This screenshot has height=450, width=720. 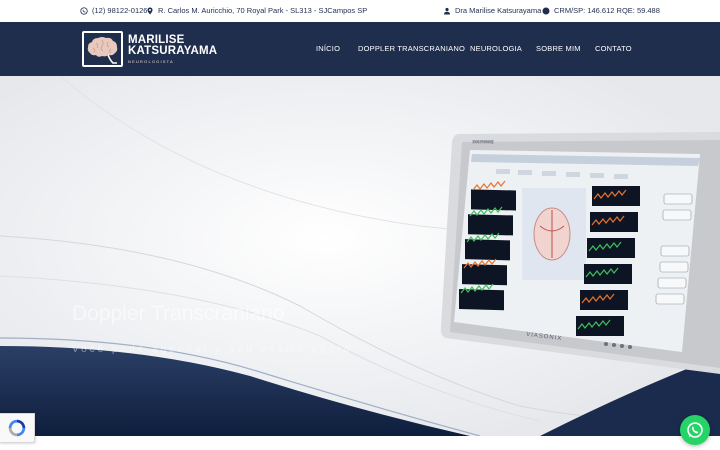 I want to click on site-logo: MARILISE KATSURAYAMA NEUROLOGISTA, so click(x=149, y=49).